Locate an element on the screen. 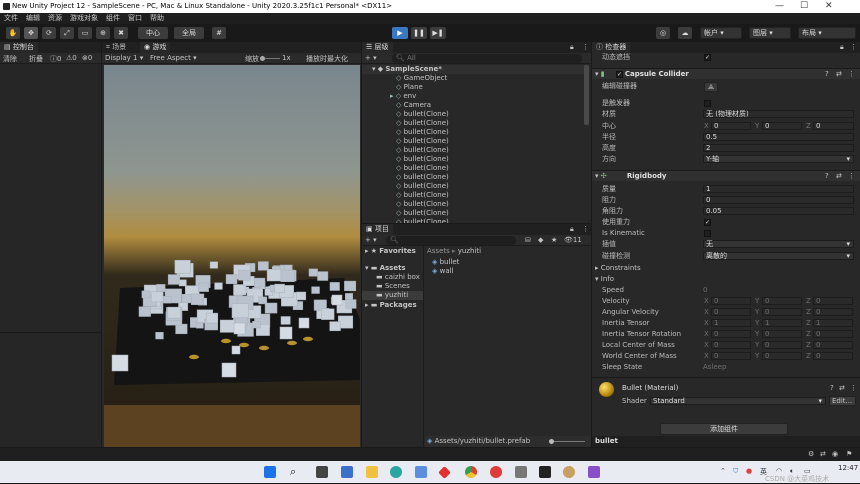  hierarchy-scrollbar is located at coordinates (586, 95).